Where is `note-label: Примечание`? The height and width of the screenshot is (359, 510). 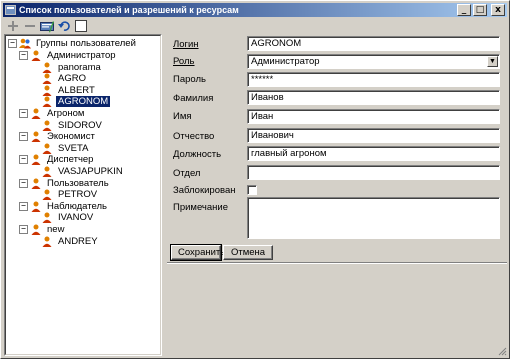 note-label: Примечание is located at coordinates (200, 207).